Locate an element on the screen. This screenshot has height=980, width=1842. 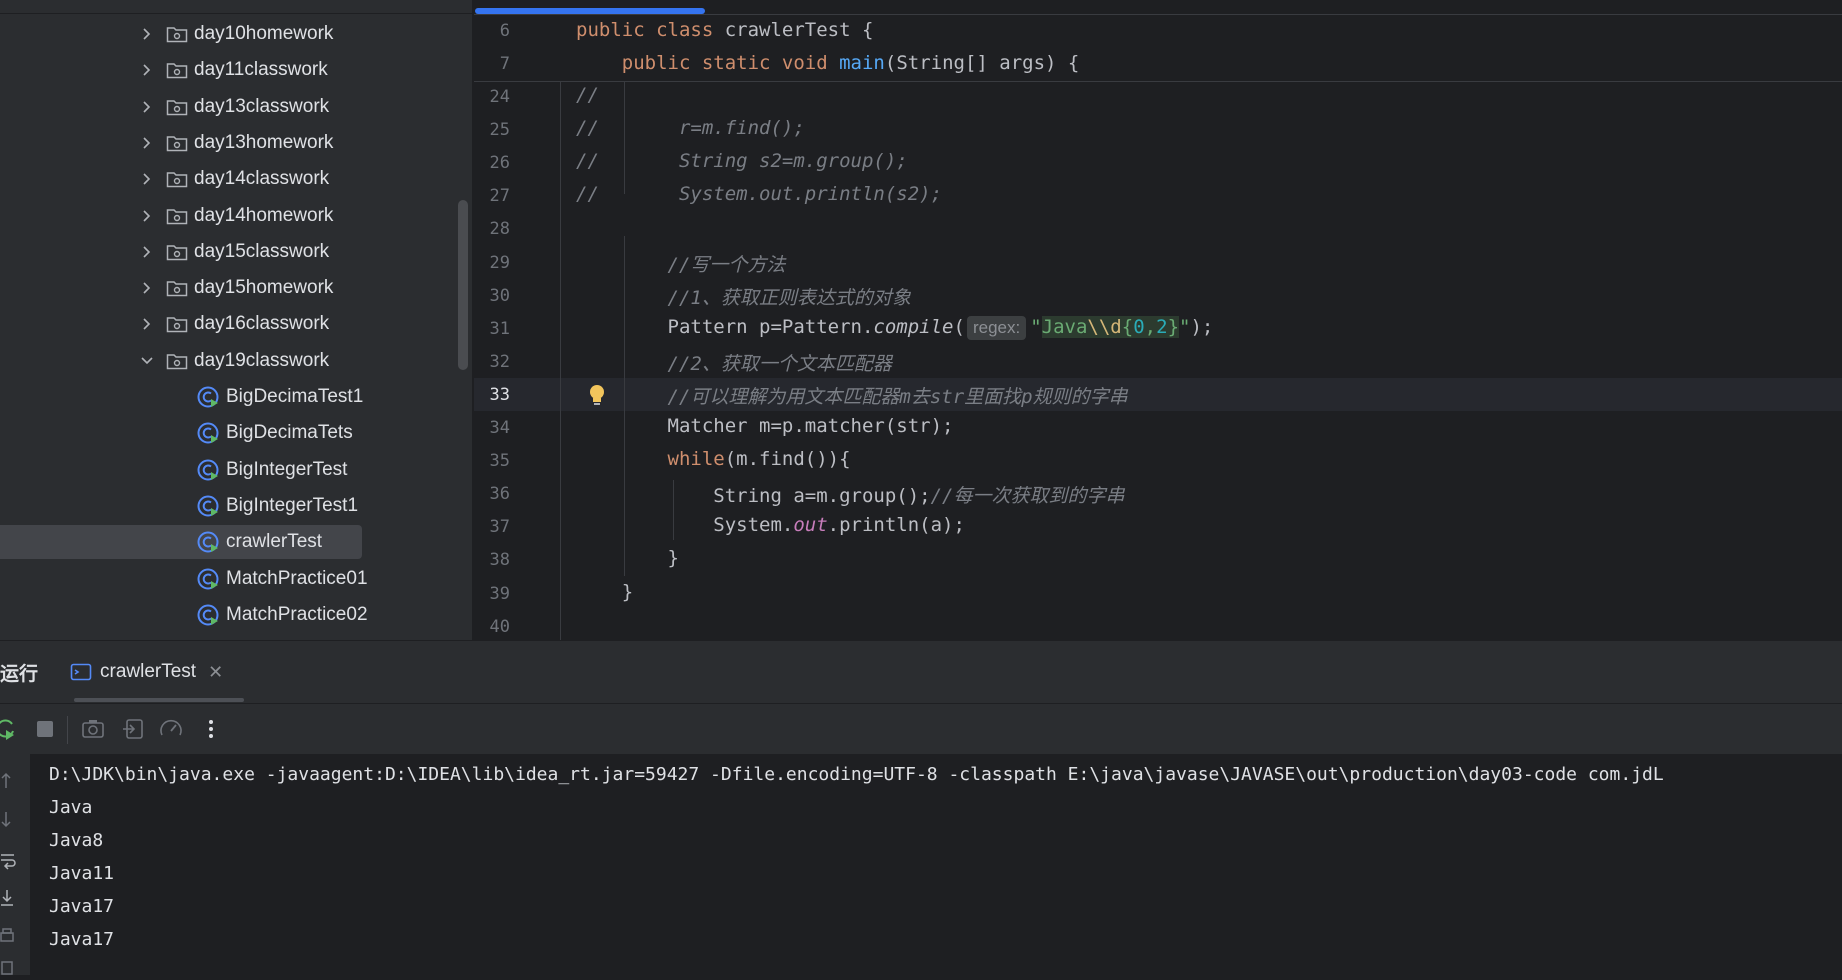
code-token: //写一个方法 is located at coordinates (681, 264).